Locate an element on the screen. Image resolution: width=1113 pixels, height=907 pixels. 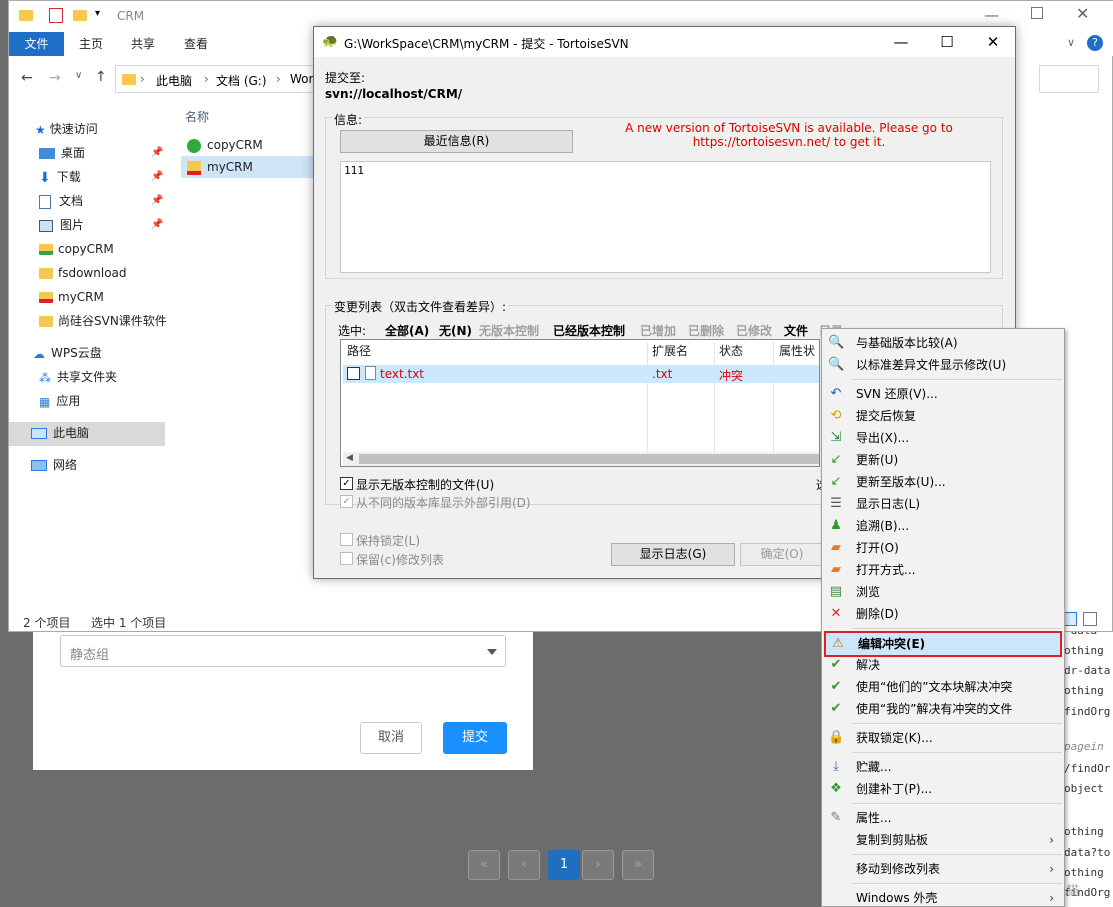
ok-button: 确定(O) is located at coordinates (782, 554).